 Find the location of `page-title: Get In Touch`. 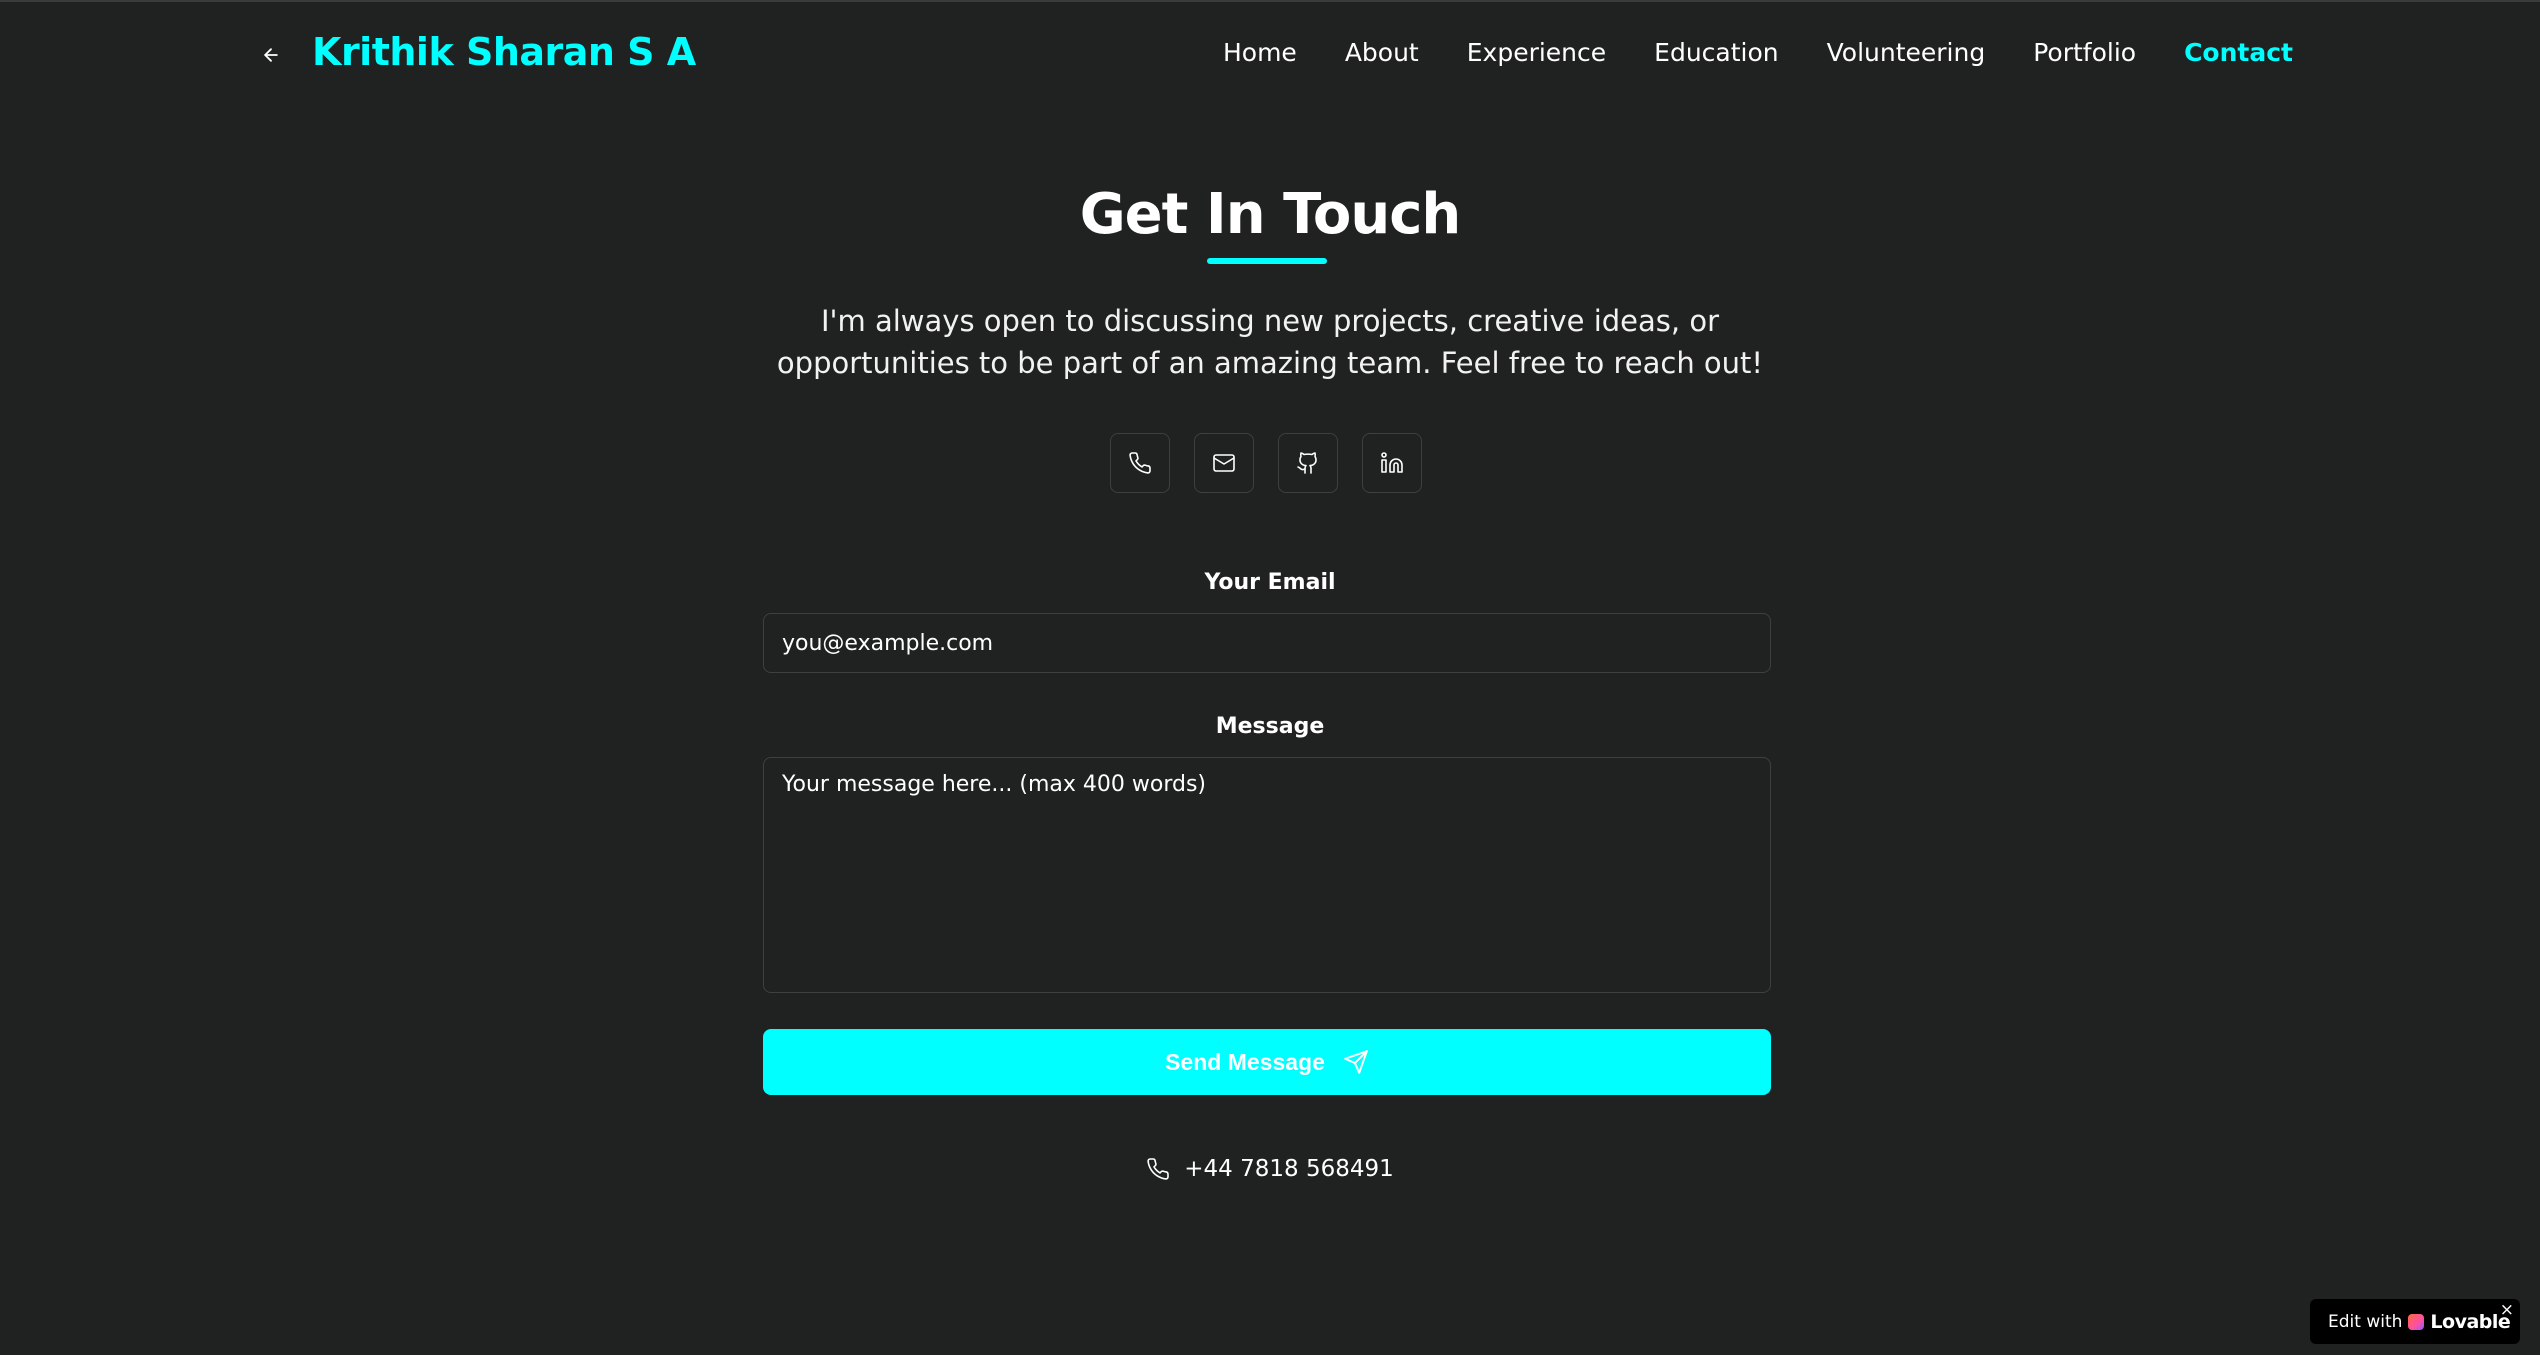

page-title: Get In Touch is located at coordinates (1270, 214).